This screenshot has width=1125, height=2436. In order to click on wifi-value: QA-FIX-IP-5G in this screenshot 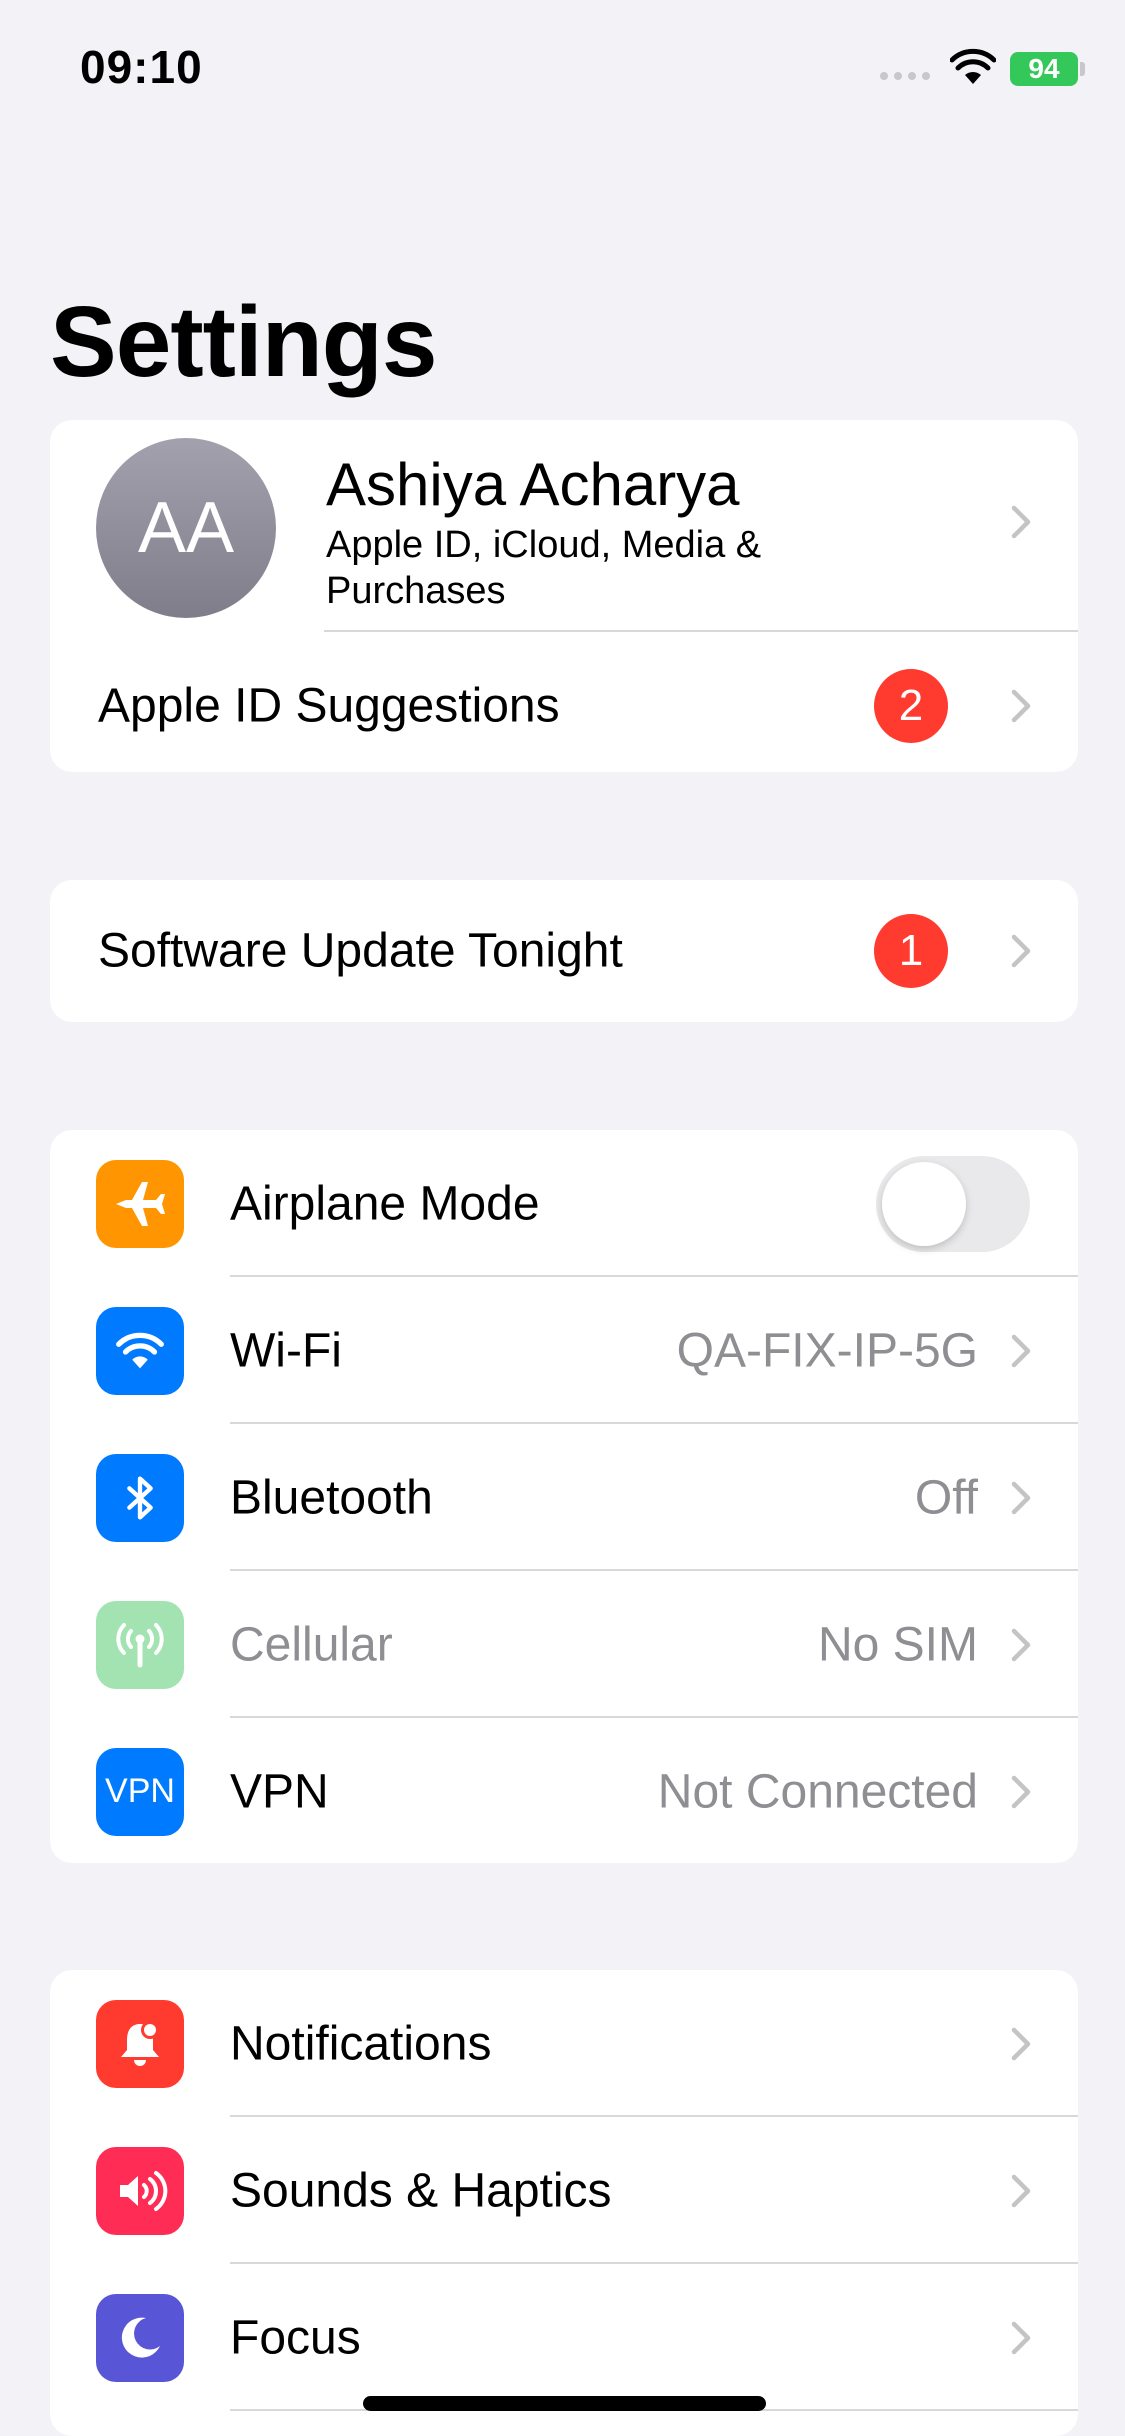, I will do `click(827, 1350)`.